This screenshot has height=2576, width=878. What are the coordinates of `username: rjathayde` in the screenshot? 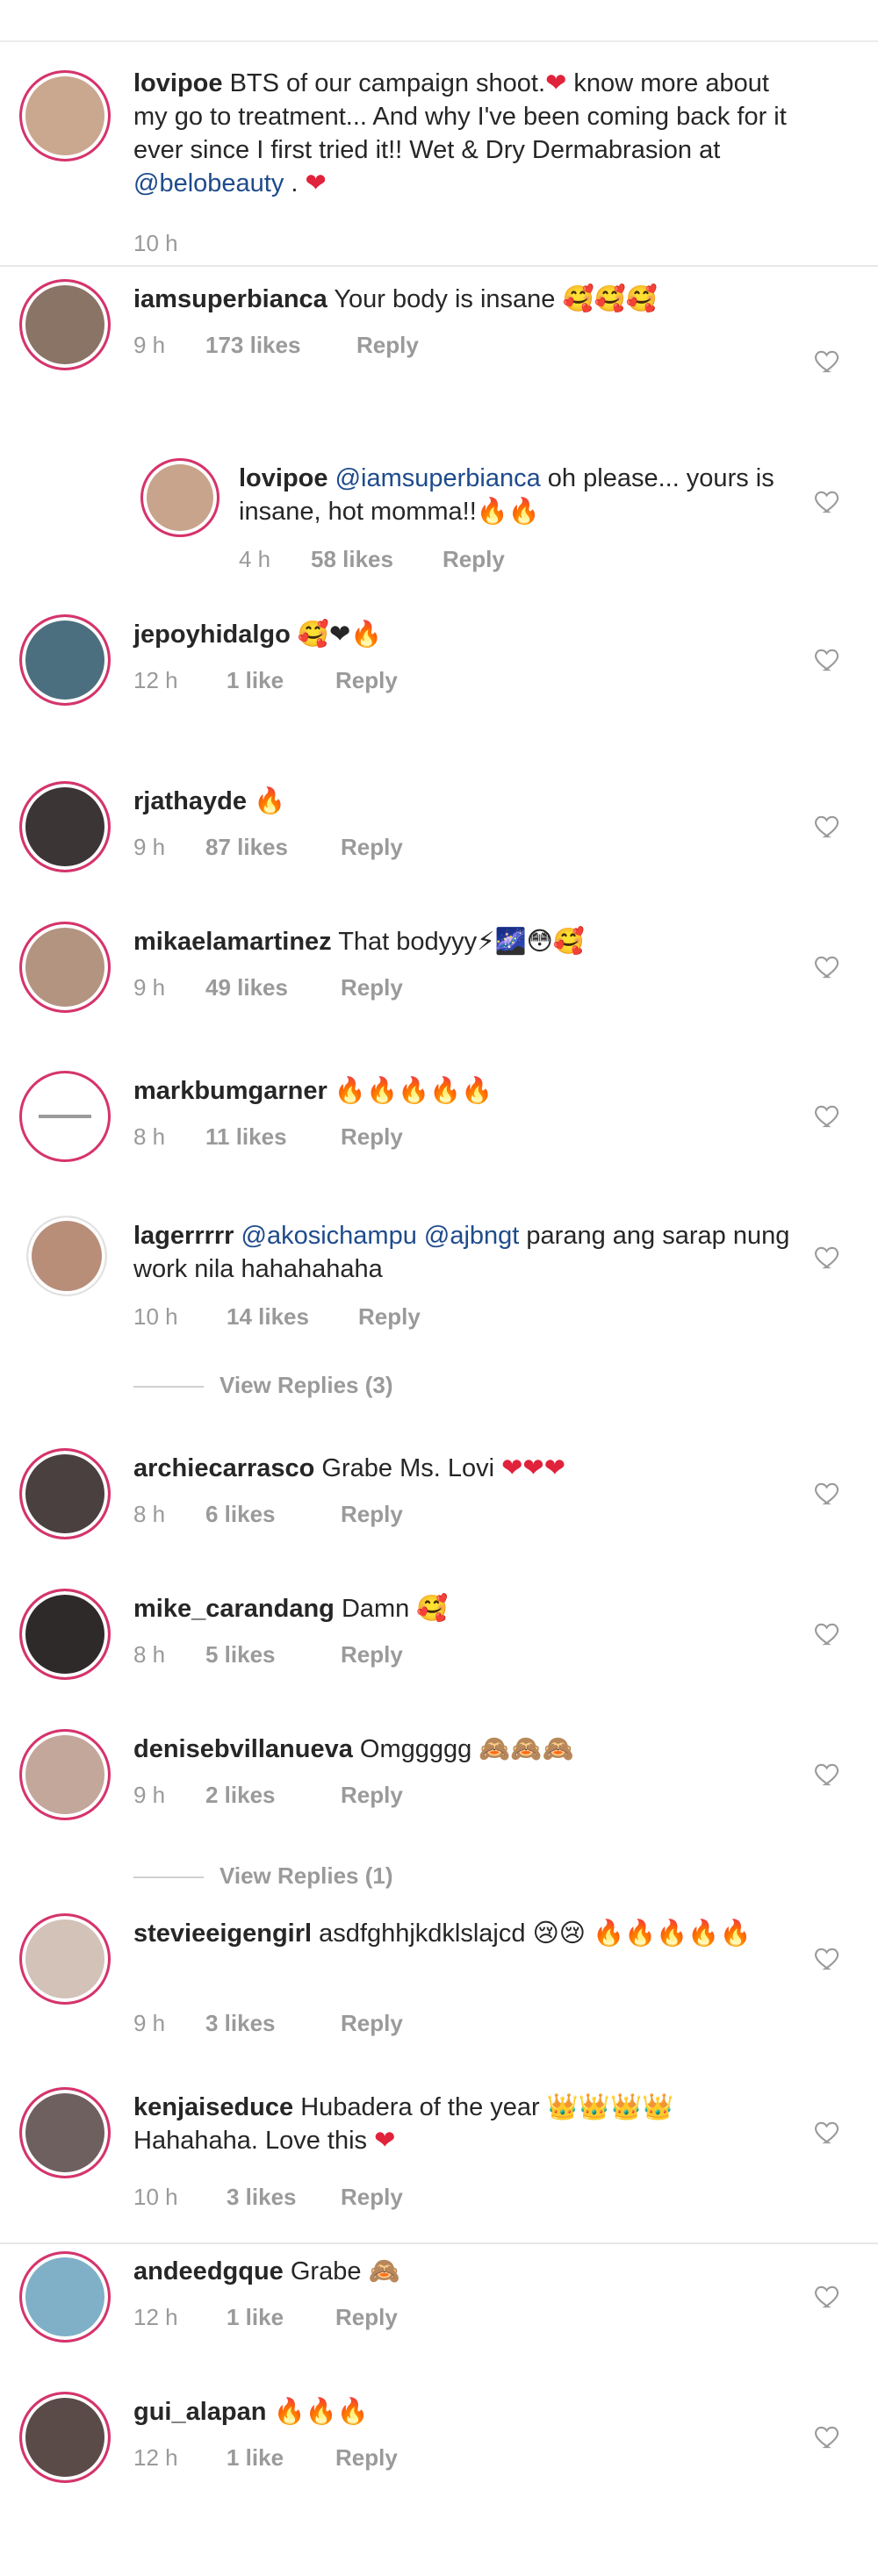 It's located at (190, 801).